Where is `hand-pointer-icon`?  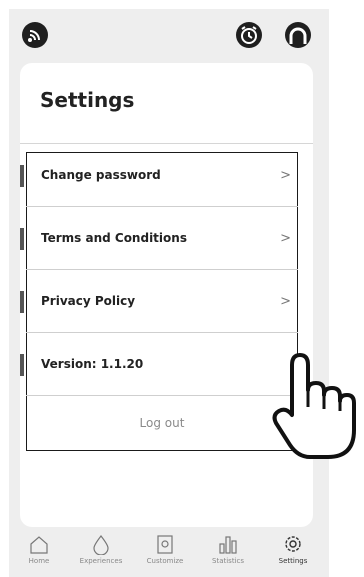
hand-pointer-icon is located at coordinates (315, 407).